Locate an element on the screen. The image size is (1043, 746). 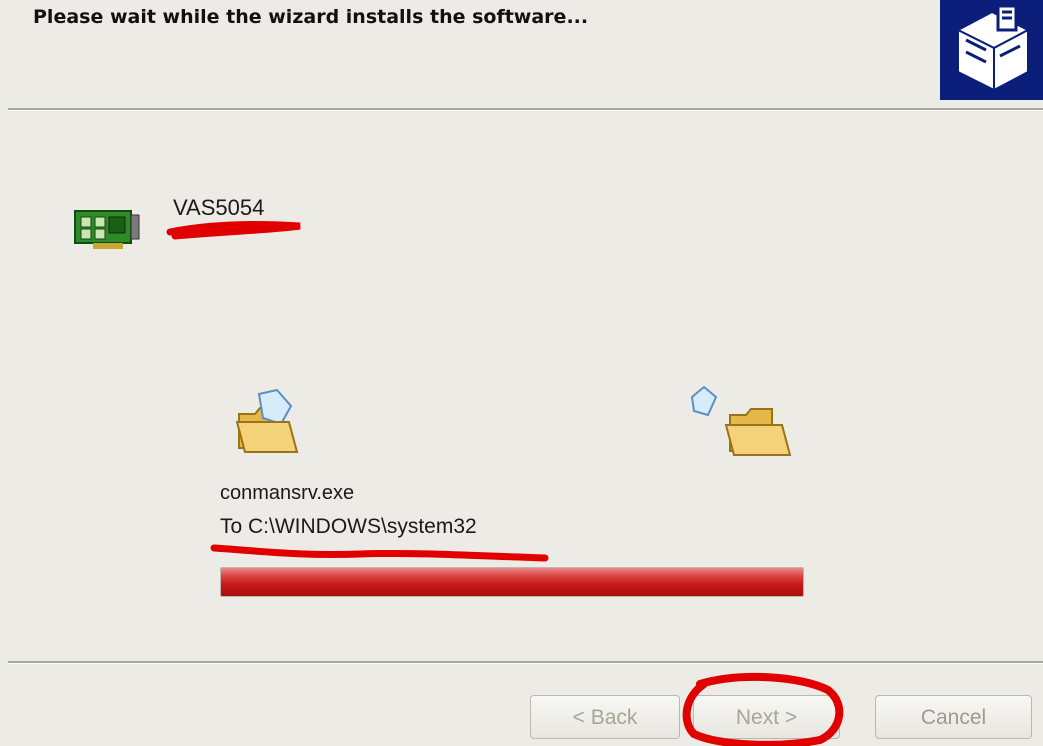
open-folder-icon is located at coordinates (740, 425).